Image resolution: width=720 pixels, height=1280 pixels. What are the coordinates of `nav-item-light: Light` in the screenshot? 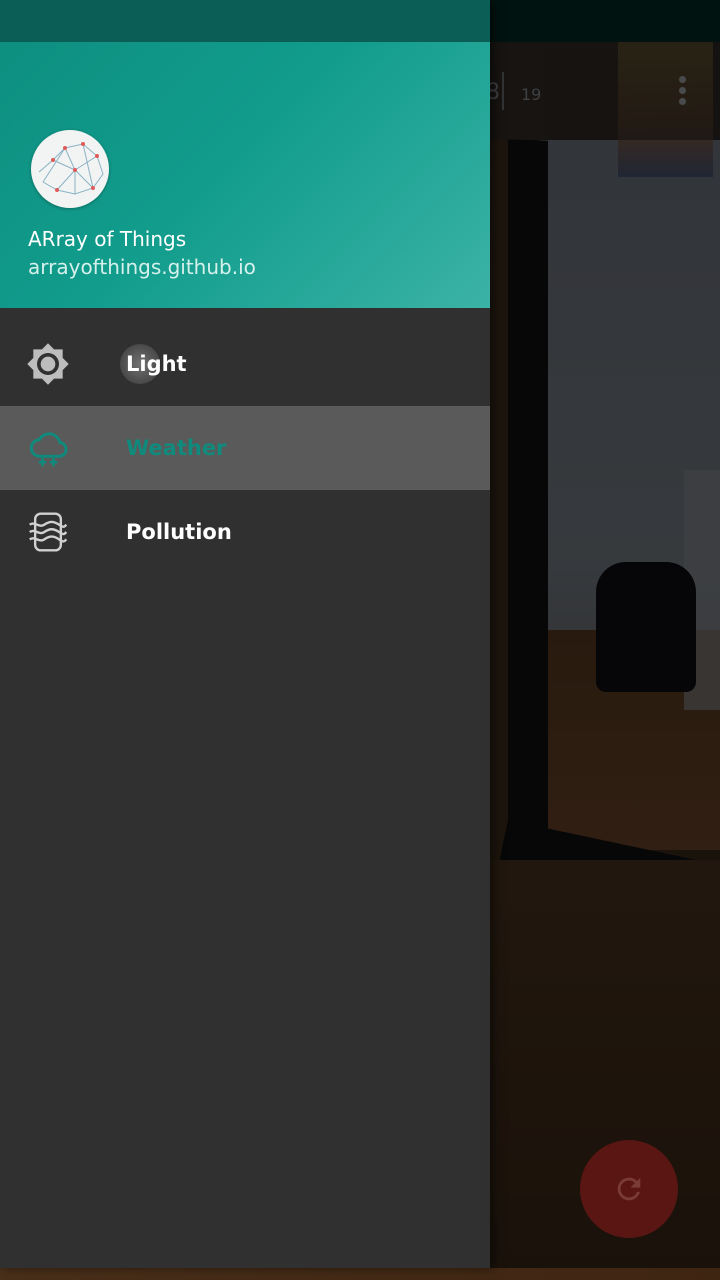 It's located at (245, 364).